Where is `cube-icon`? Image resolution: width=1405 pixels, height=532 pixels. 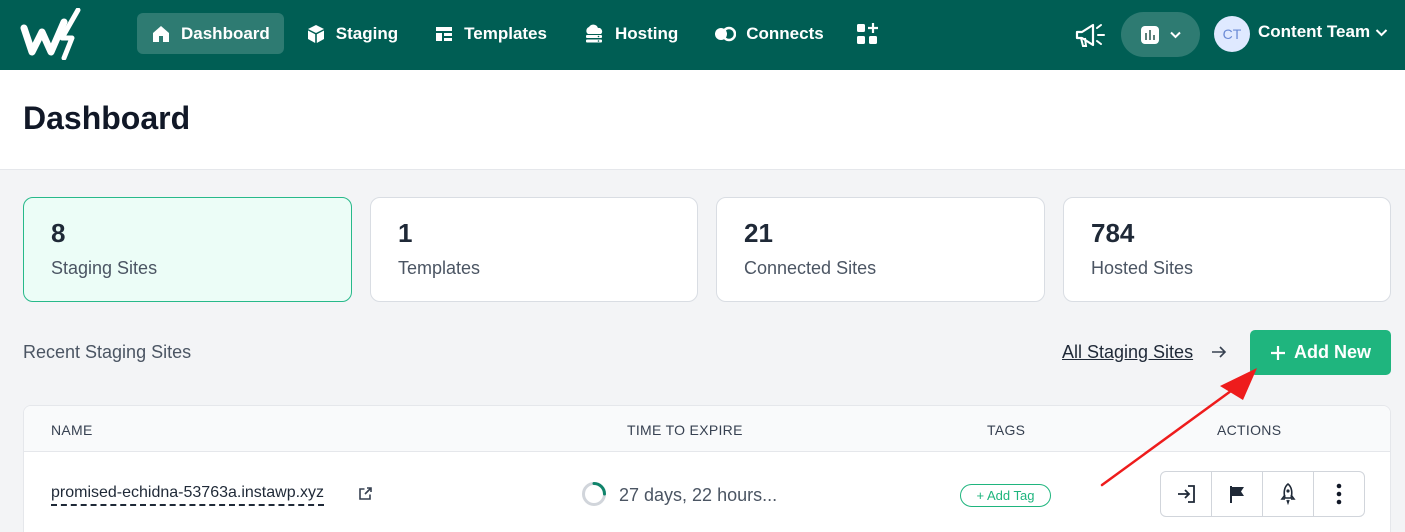 cube-icon is located at coordinates (315, 33).